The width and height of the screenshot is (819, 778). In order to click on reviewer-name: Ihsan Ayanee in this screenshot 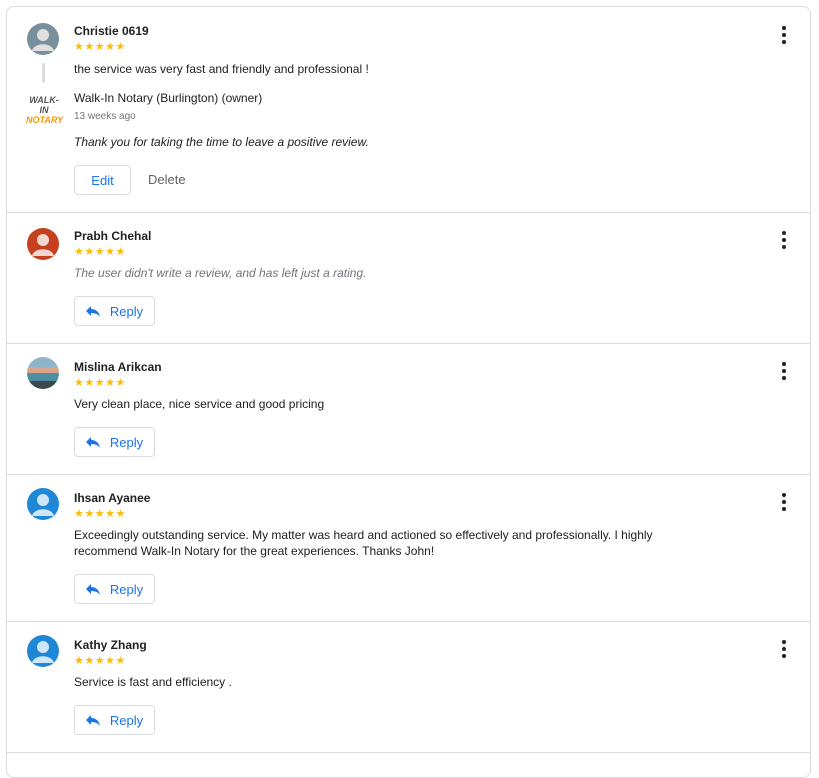, I will do `click(112, 498)`.